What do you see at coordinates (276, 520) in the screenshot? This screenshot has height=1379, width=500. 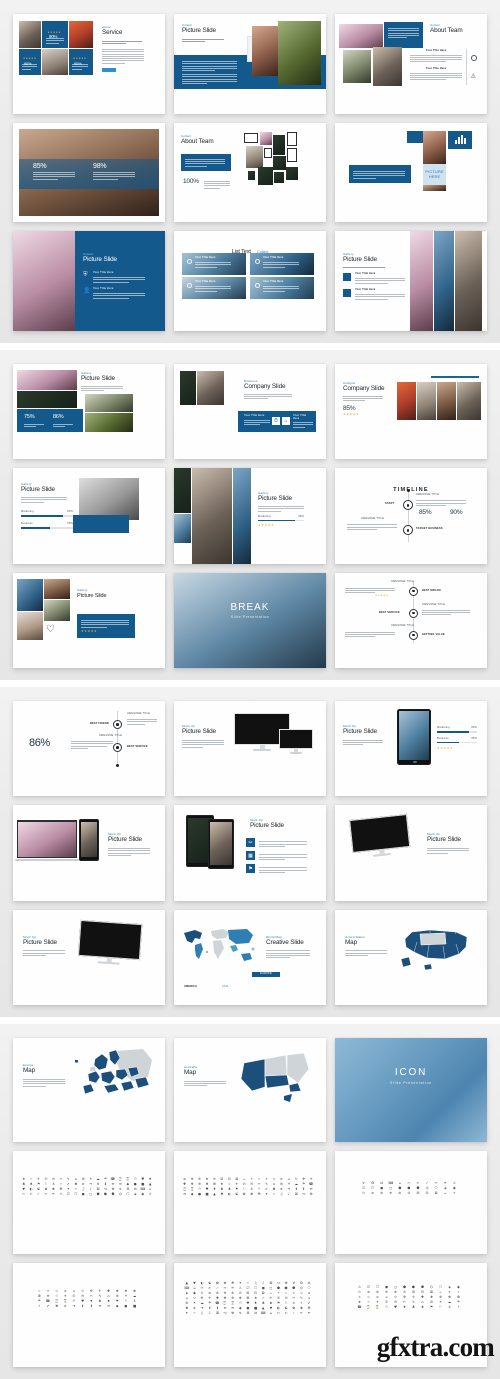 I see `progress-fill` at bounding box center [276, 520].